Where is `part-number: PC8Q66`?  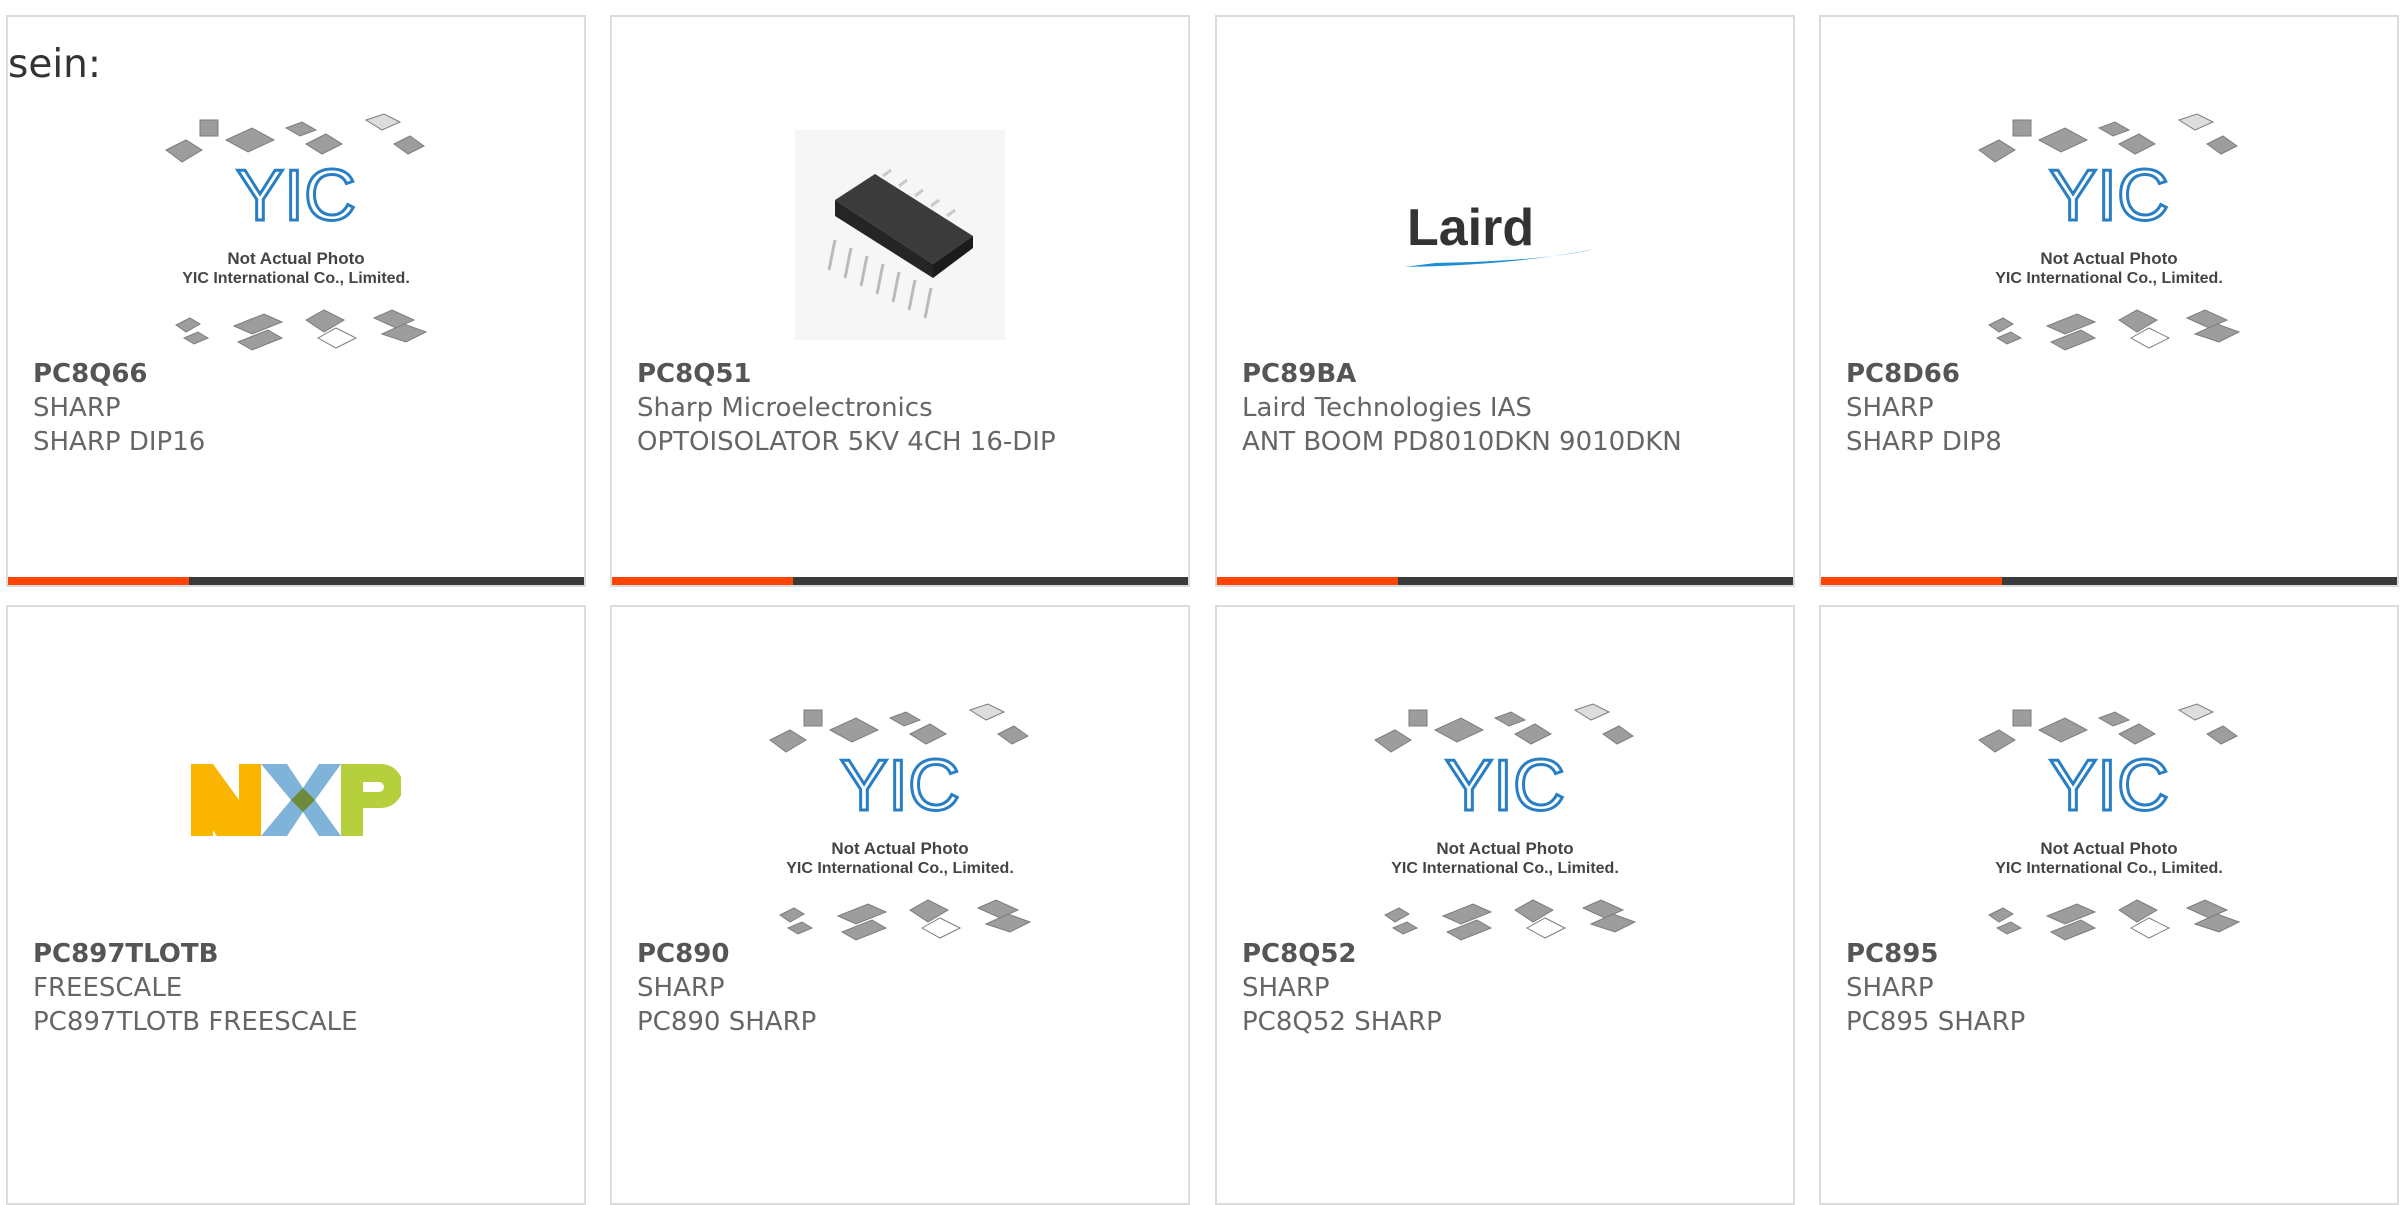 part-number: PC8Q66 is located at coordinates (119, 374).